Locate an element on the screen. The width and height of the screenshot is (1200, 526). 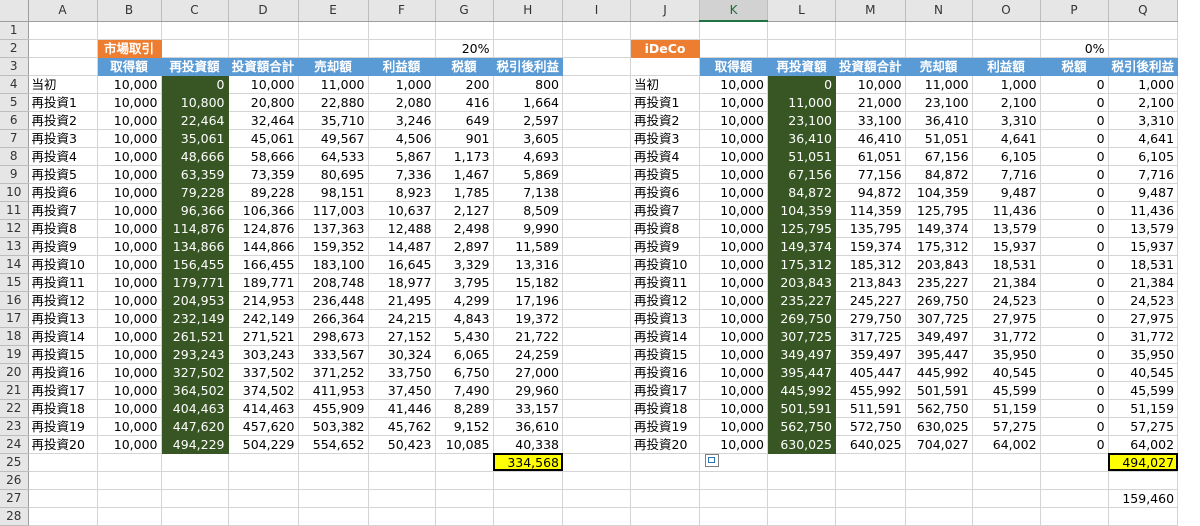
right-value-cell: 24,523 is located at coordinates (1143, 300).